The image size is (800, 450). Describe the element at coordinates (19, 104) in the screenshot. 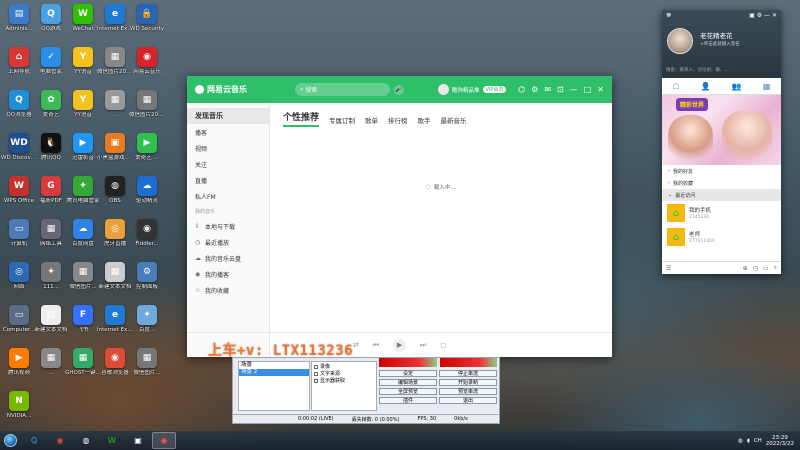

I see `desktop-icon: Q QQ浏览器` at that location.